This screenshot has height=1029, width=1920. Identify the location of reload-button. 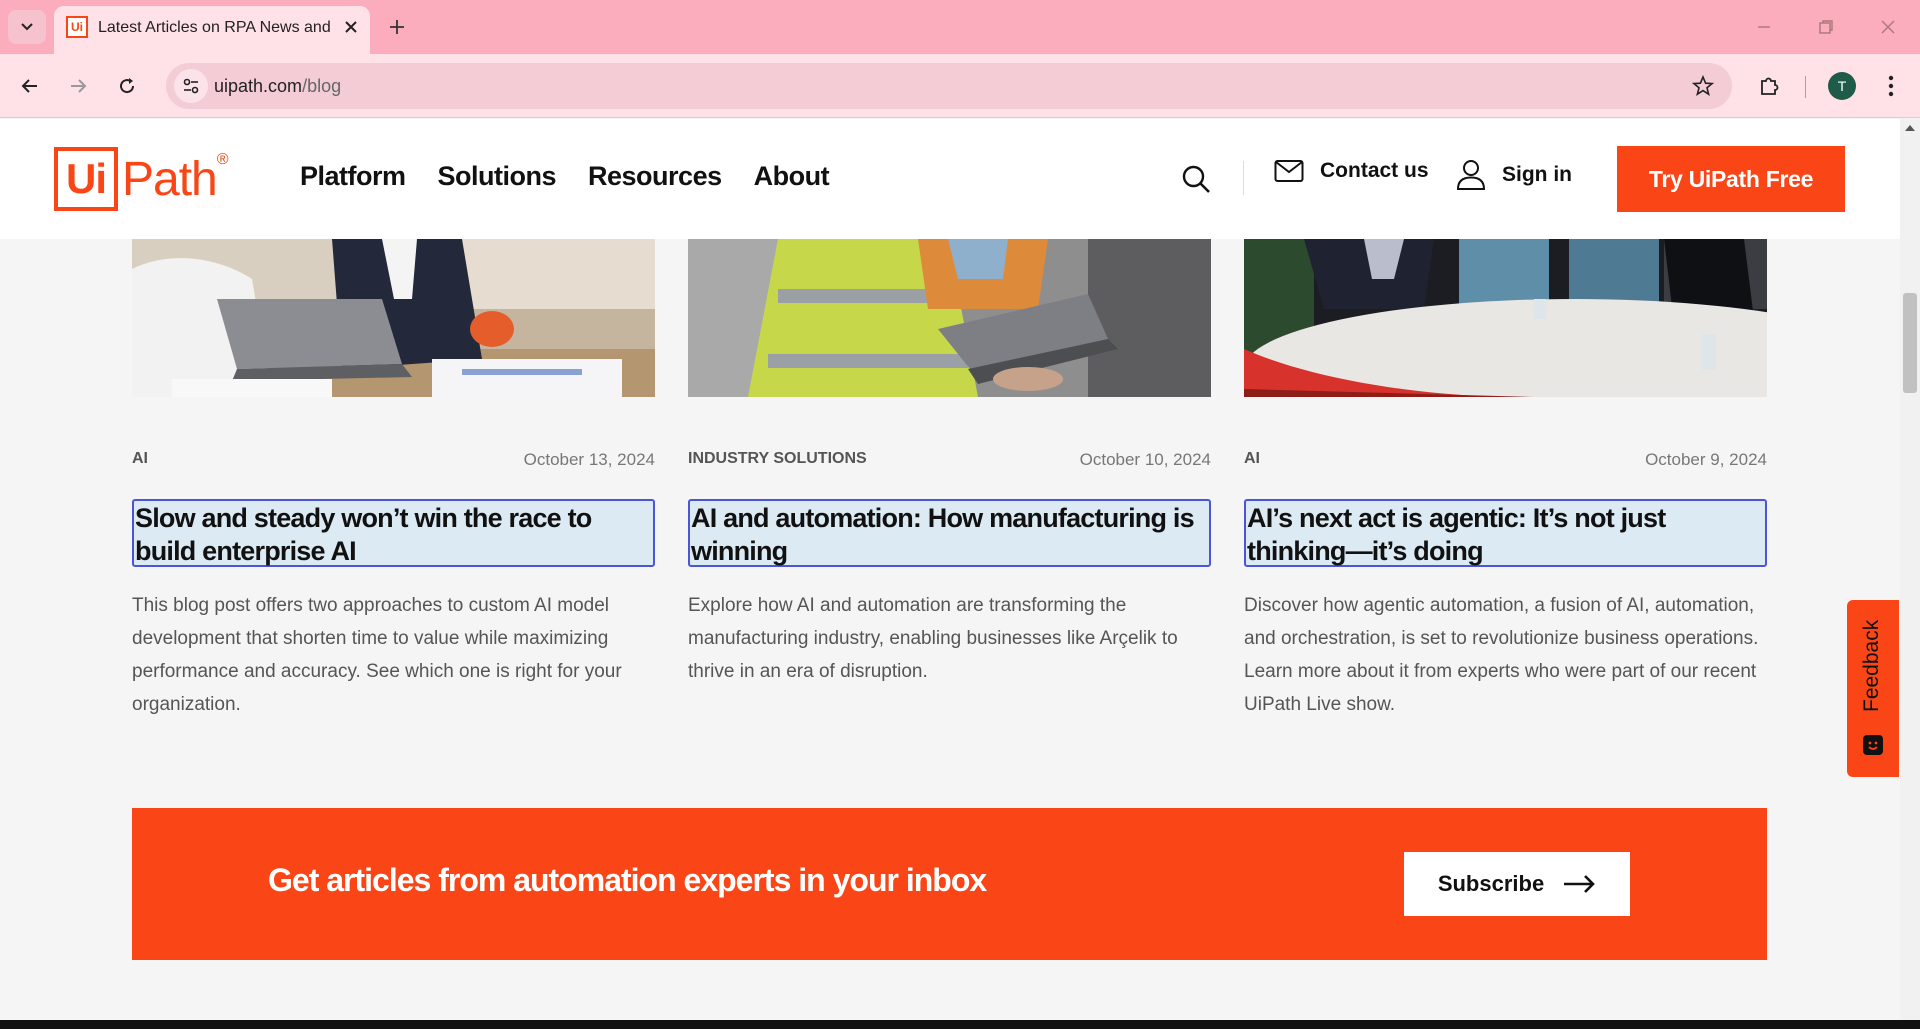
(127, 86).